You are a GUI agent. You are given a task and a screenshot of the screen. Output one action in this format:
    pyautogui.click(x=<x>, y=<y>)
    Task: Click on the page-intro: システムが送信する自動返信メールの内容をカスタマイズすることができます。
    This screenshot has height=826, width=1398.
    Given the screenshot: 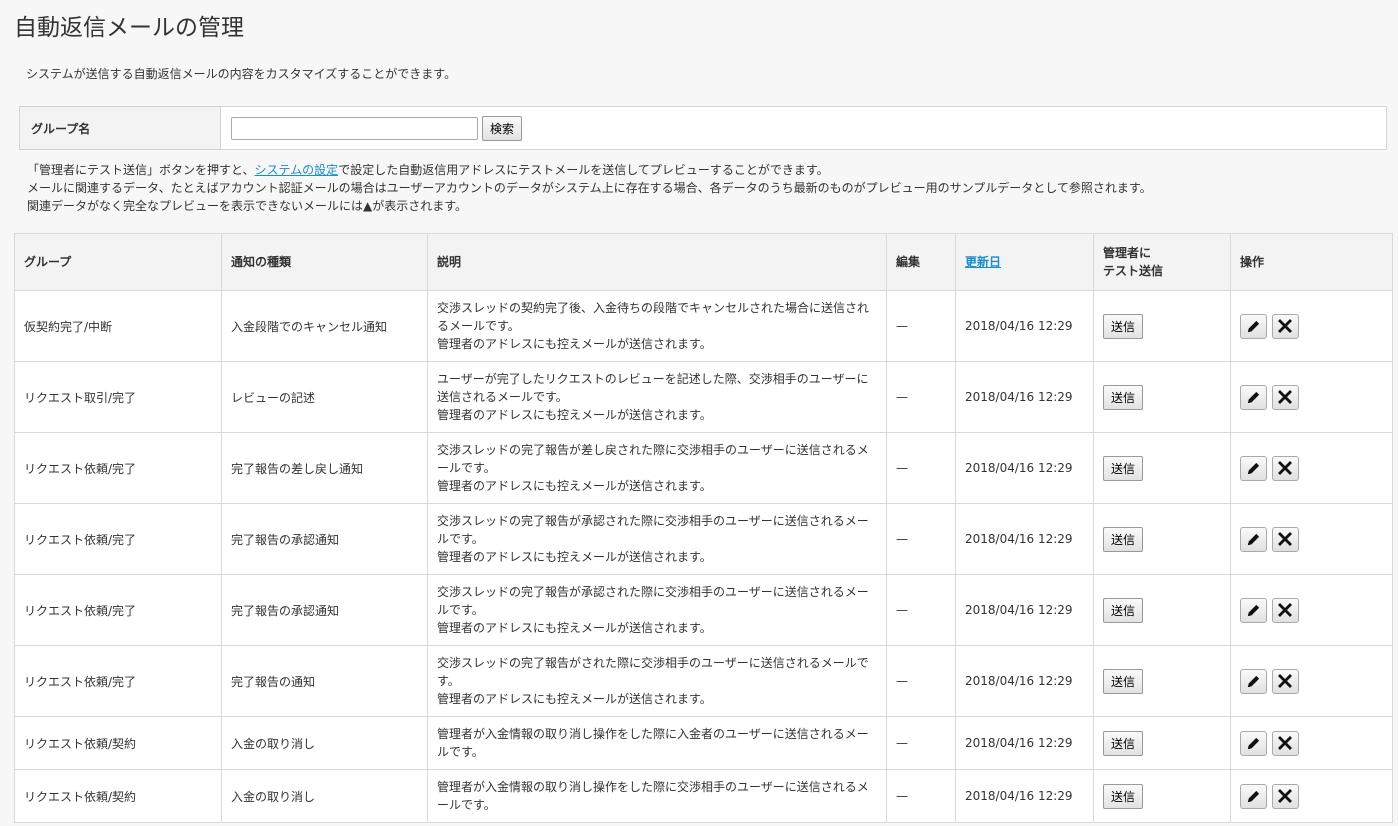 What is the action you would take?
    pyautogui.click(x=241, y=74)
    